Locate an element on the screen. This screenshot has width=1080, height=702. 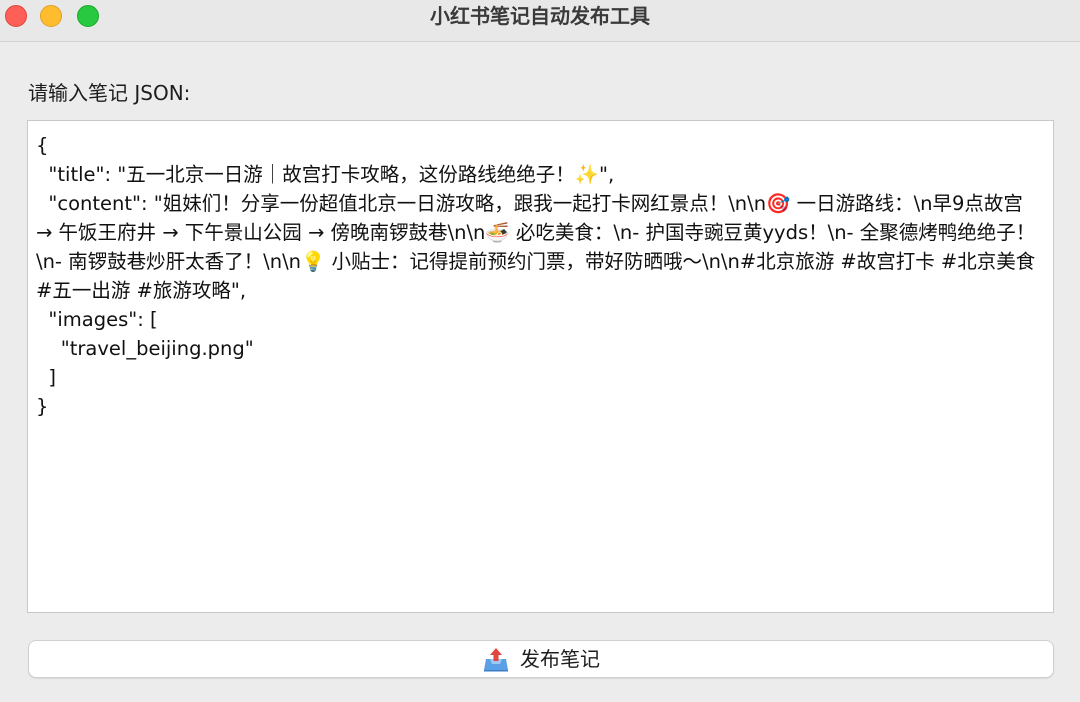
window-title: 小红书笔记自动发布工具 is located at coordinates (540, 16).